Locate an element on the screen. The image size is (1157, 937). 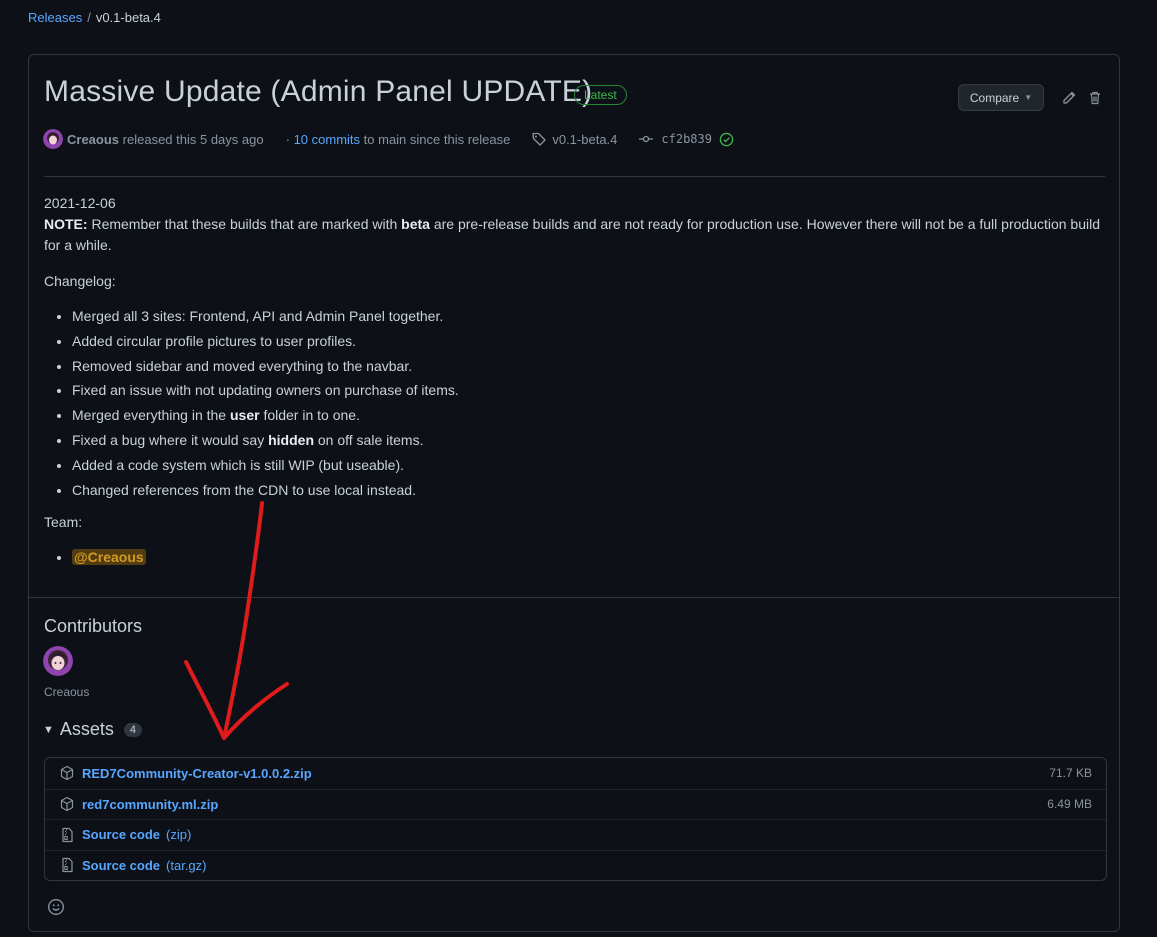
commit-icon is located at coordinates (646, 139).